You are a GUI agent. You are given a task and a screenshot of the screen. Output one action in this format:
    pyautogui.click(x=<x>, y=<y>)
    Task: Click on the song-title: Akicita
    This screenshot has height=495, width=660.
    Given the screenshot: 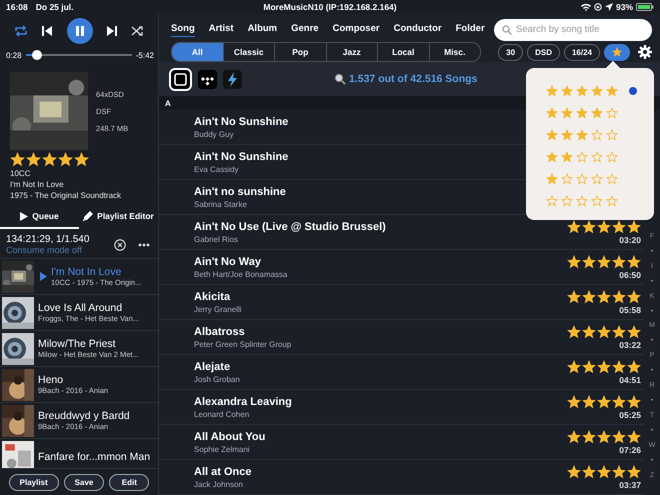 What is the action you would take?
    pyautogui.click(x=213, y=296)
    